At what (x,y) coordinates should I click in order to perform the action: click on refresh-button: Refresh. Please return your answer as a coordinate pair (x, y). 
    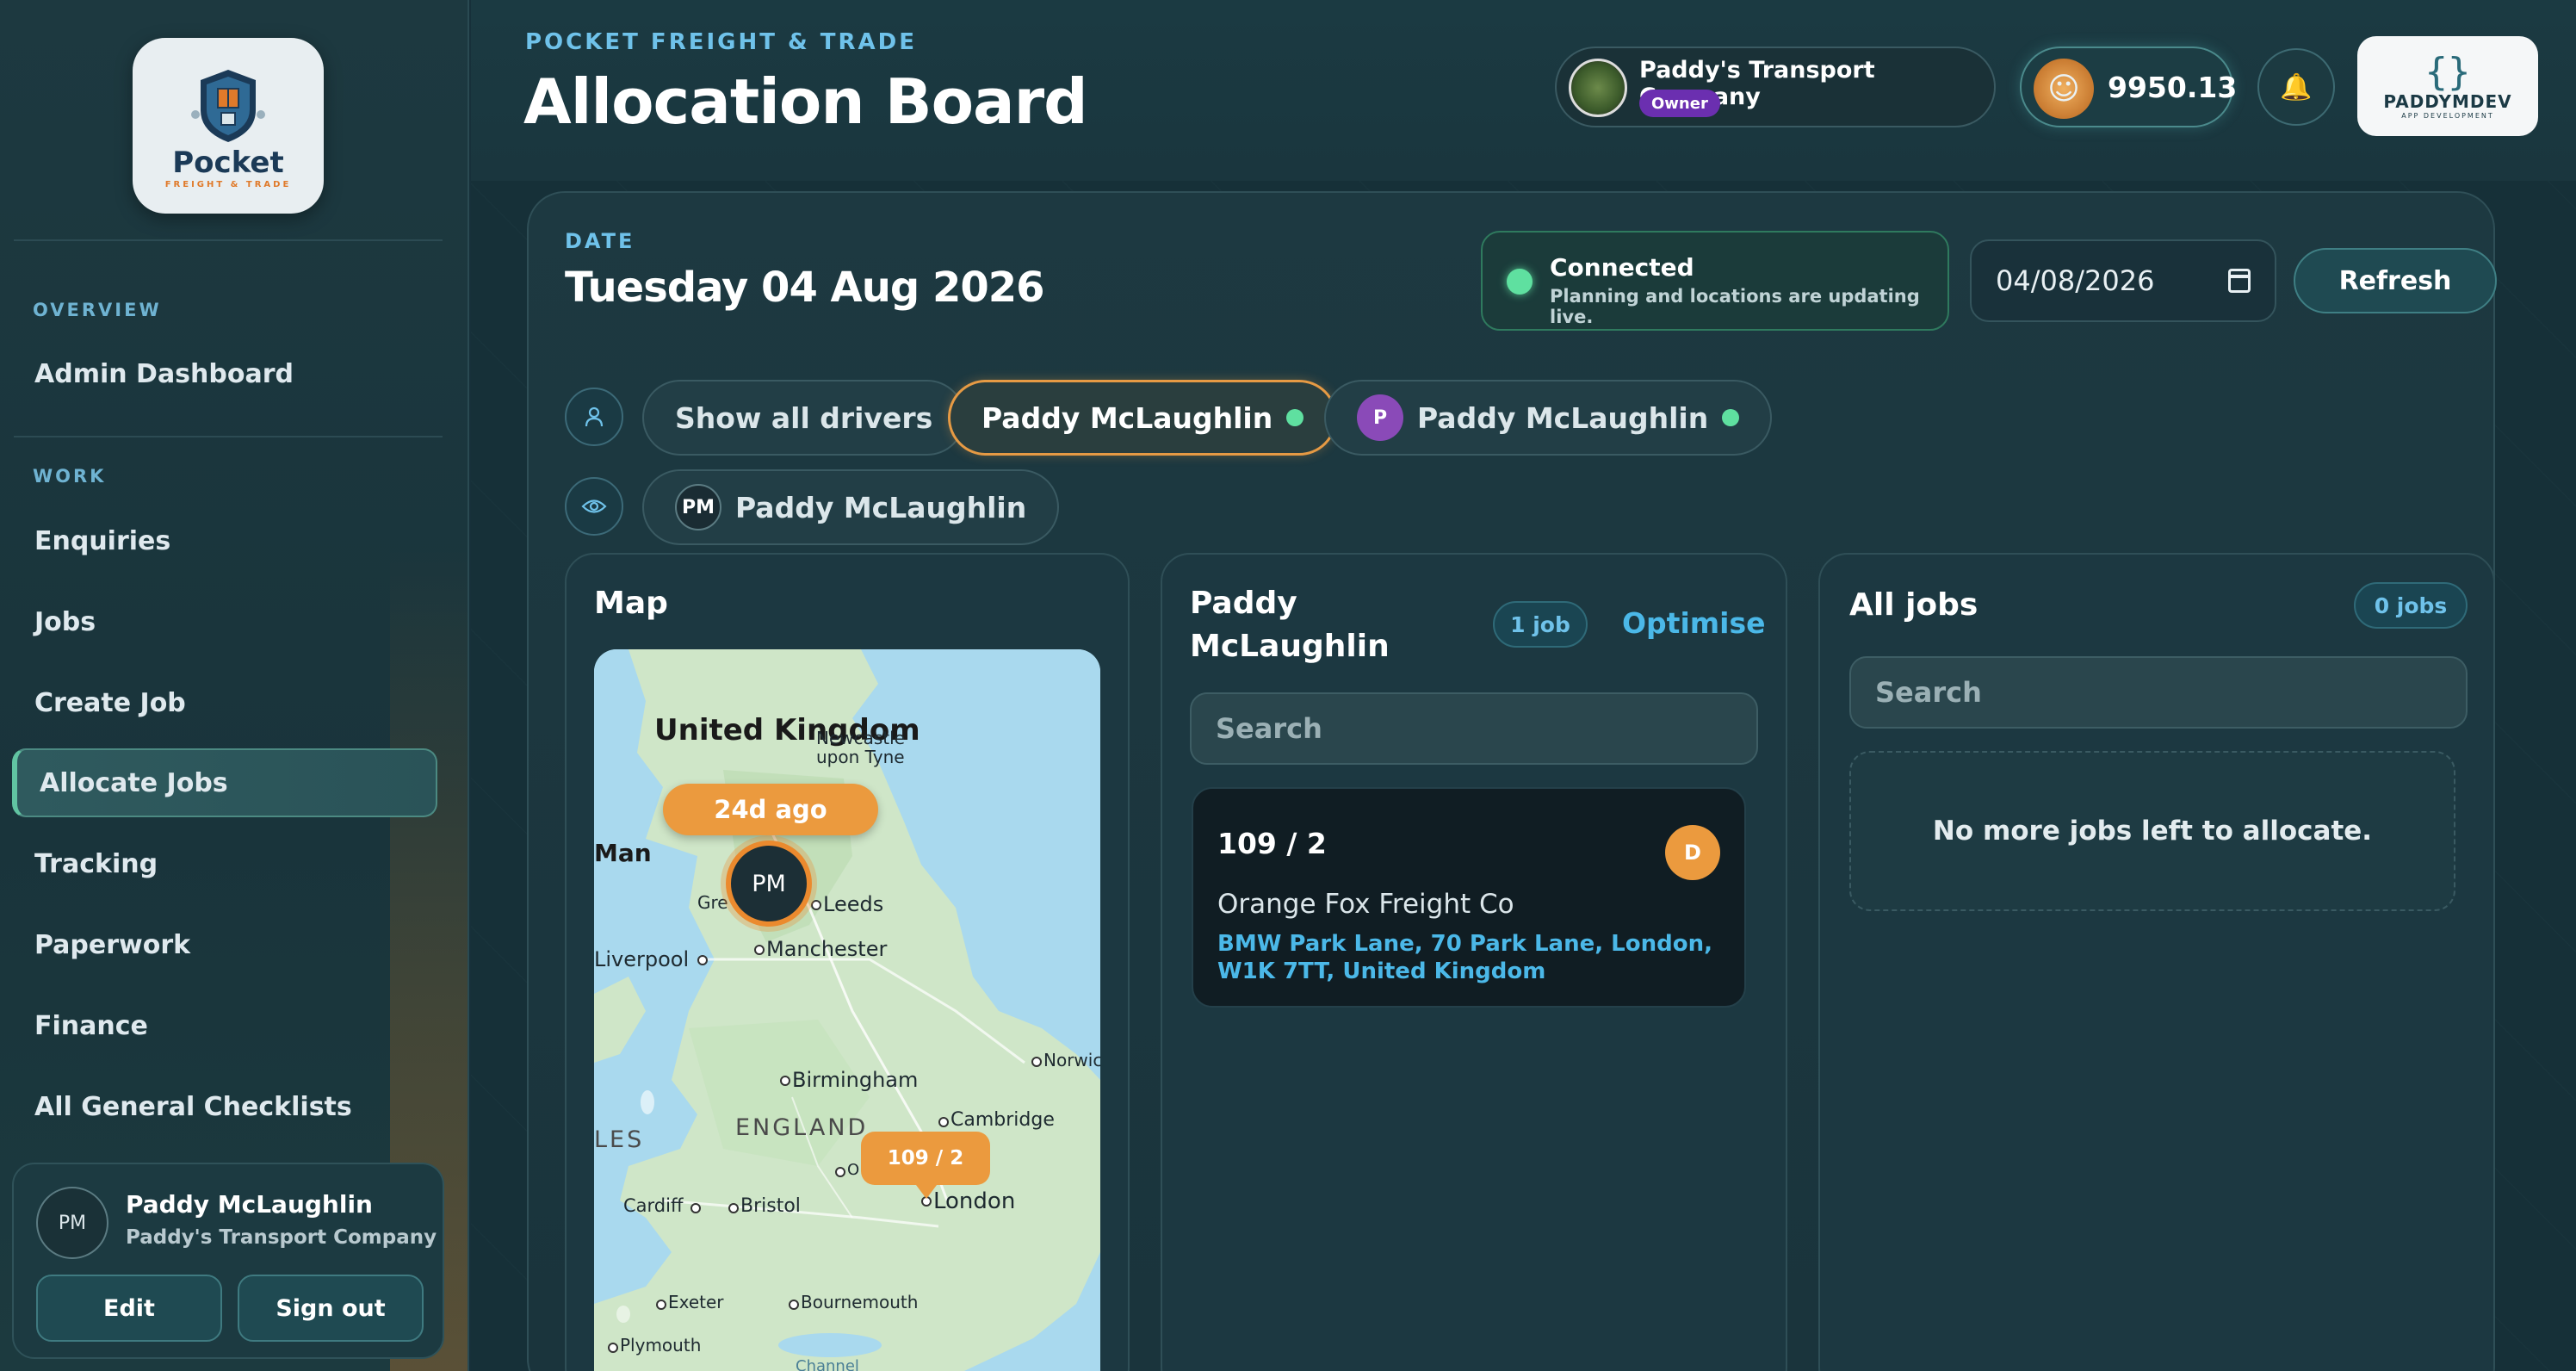
    Looking at the image, I should click on (2395, 280).